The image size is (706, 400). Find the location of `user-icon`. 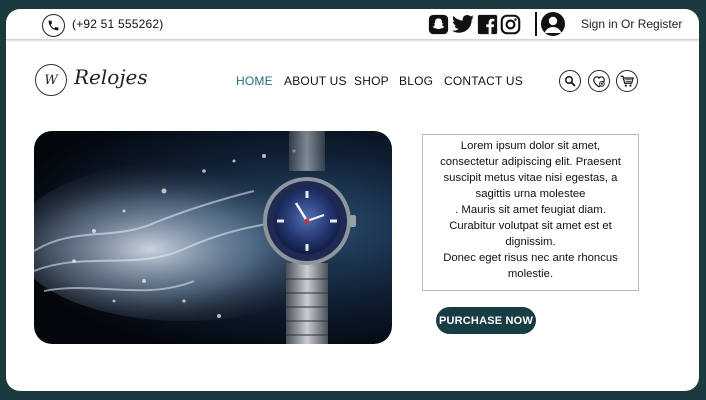

user-icon is located at coordinates (553, 24).